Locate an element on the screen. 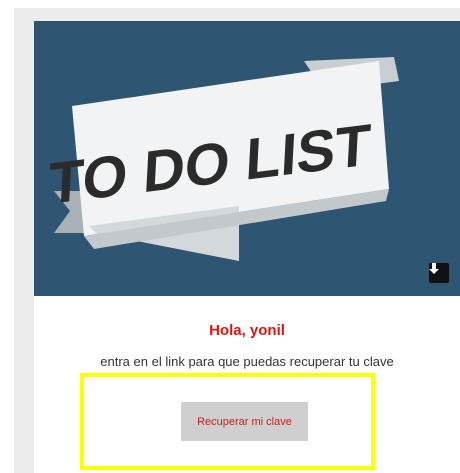 The image size is (460, 473). download-arrow-icon is located at coordinates (434, 268).